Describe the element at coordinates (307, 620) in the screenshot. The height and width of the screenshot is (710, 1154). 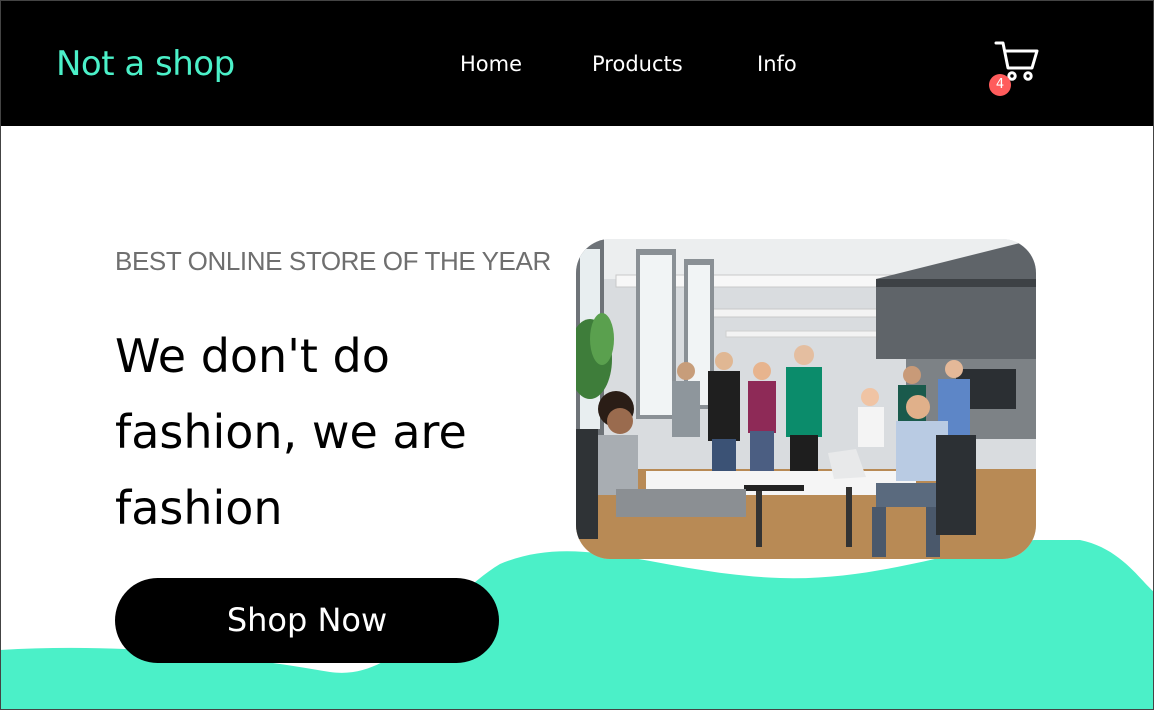
I see `shop-now-button: Shop Now` at that location.